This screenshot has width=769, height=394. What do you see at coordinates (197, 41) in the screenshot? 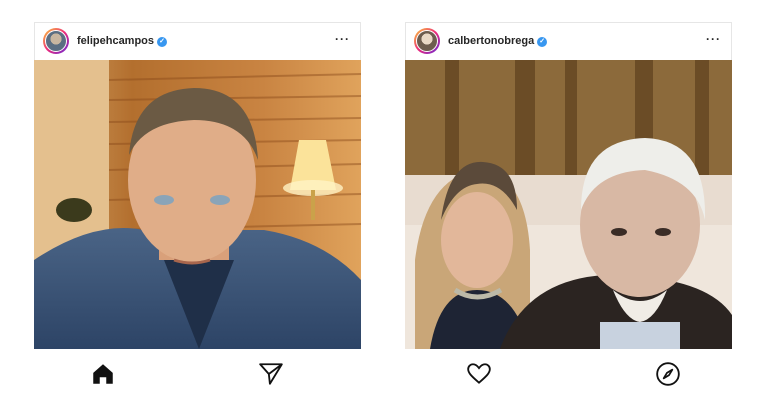
I see `post-header: felipehcampos ✓ ···` at bounding box center [197, 41].